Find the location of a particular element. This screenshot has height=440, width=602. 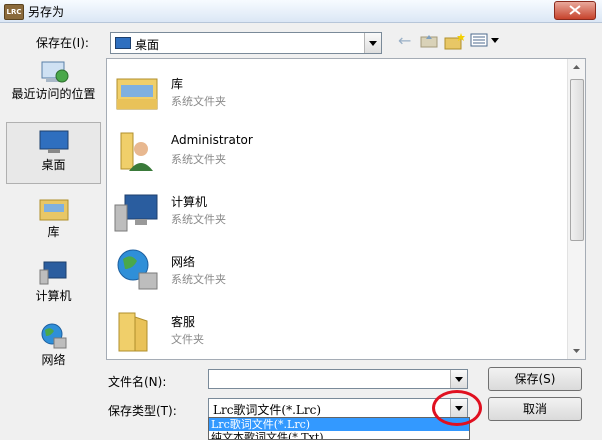

place-label: 网络 is located at coordinates (53, 360).